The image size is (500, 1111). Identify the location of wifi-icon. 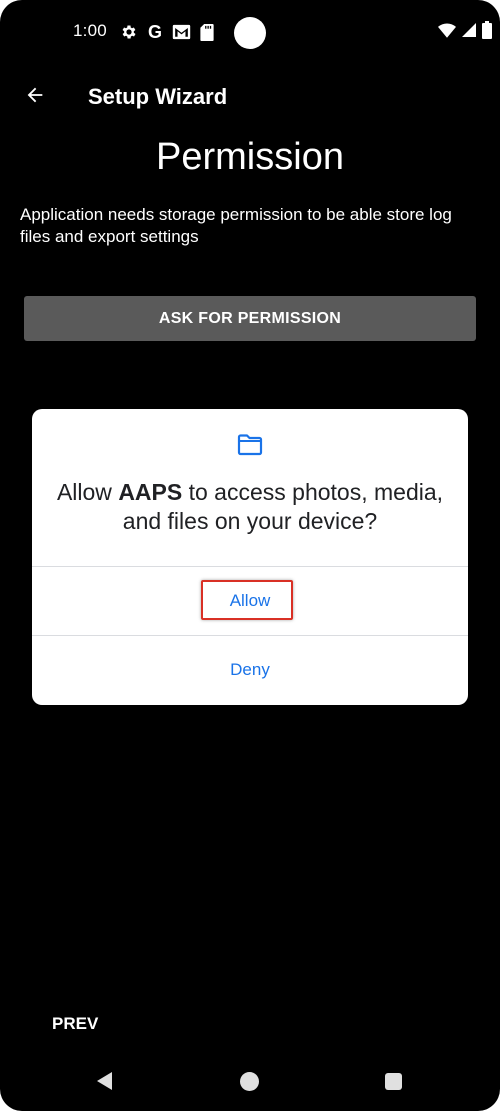
(447, 32).